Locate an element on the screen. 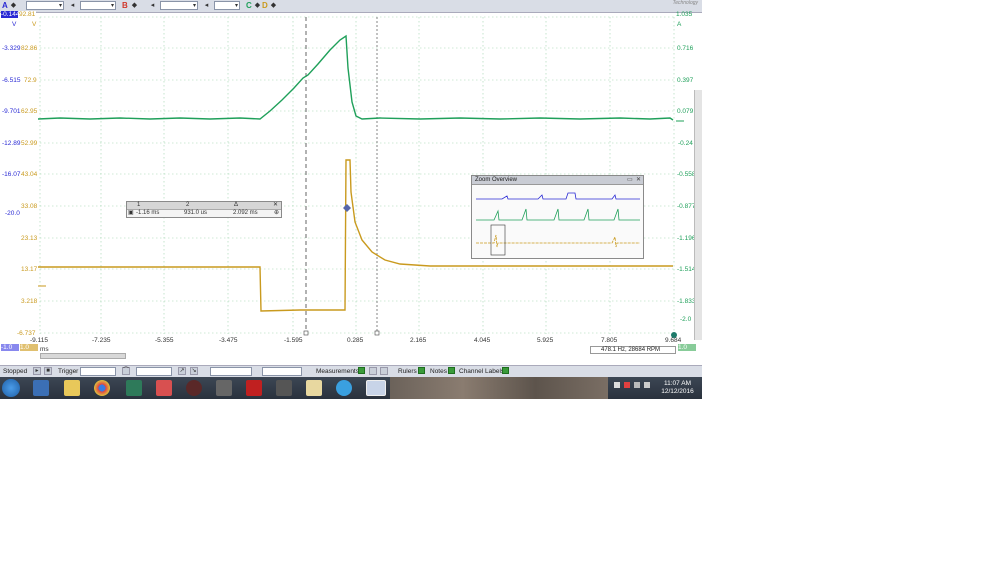 This screenshot has width=1000, height=563. measurements-label: Measurements is located at coordinates (337, 371).